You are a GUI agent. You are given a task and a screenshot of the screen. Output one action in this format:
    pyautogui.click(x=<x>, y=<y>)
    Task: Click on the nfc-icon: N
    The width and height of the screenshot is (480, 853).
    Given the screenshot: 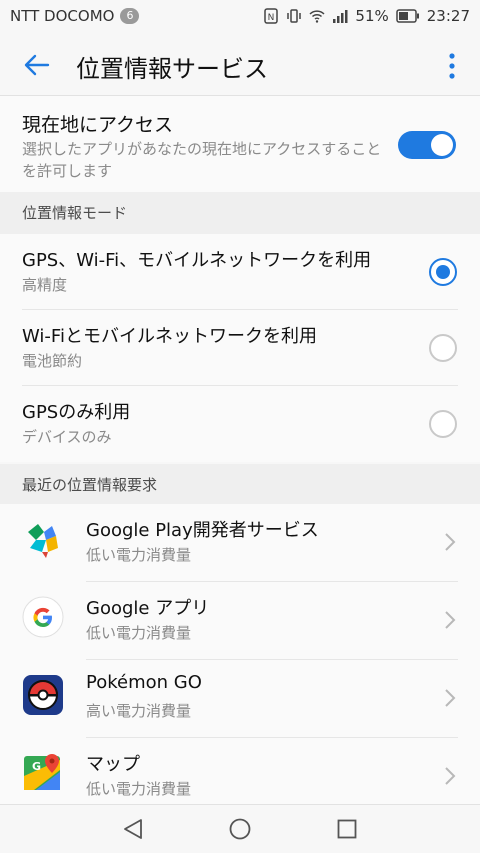 What is the action you would take?
    pyautogui.click(x=271, y=16)
    